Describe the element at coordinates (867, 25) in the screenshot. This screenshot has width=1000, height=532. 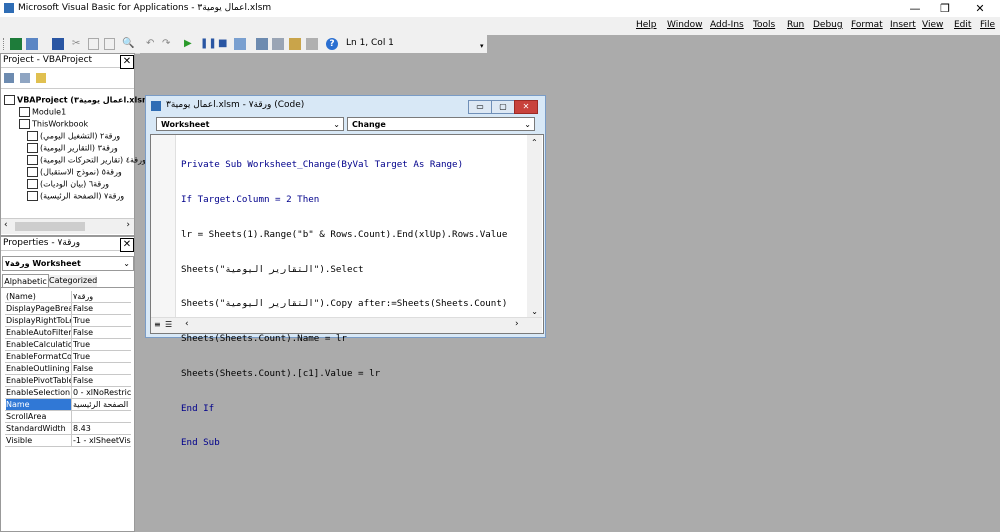
I see `menu-format: Format` at that location.